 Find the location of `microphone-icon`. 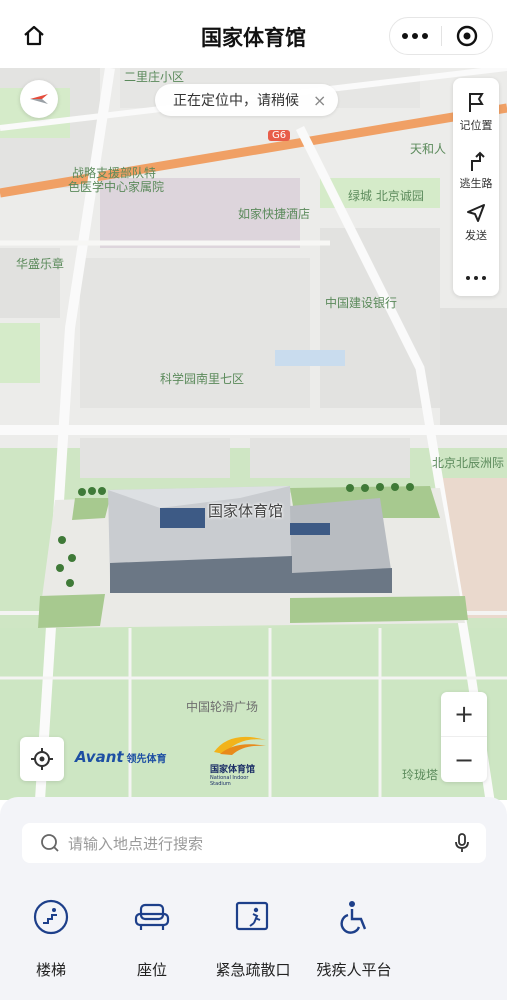

microphone-icon is located at coordinates (462, 843).